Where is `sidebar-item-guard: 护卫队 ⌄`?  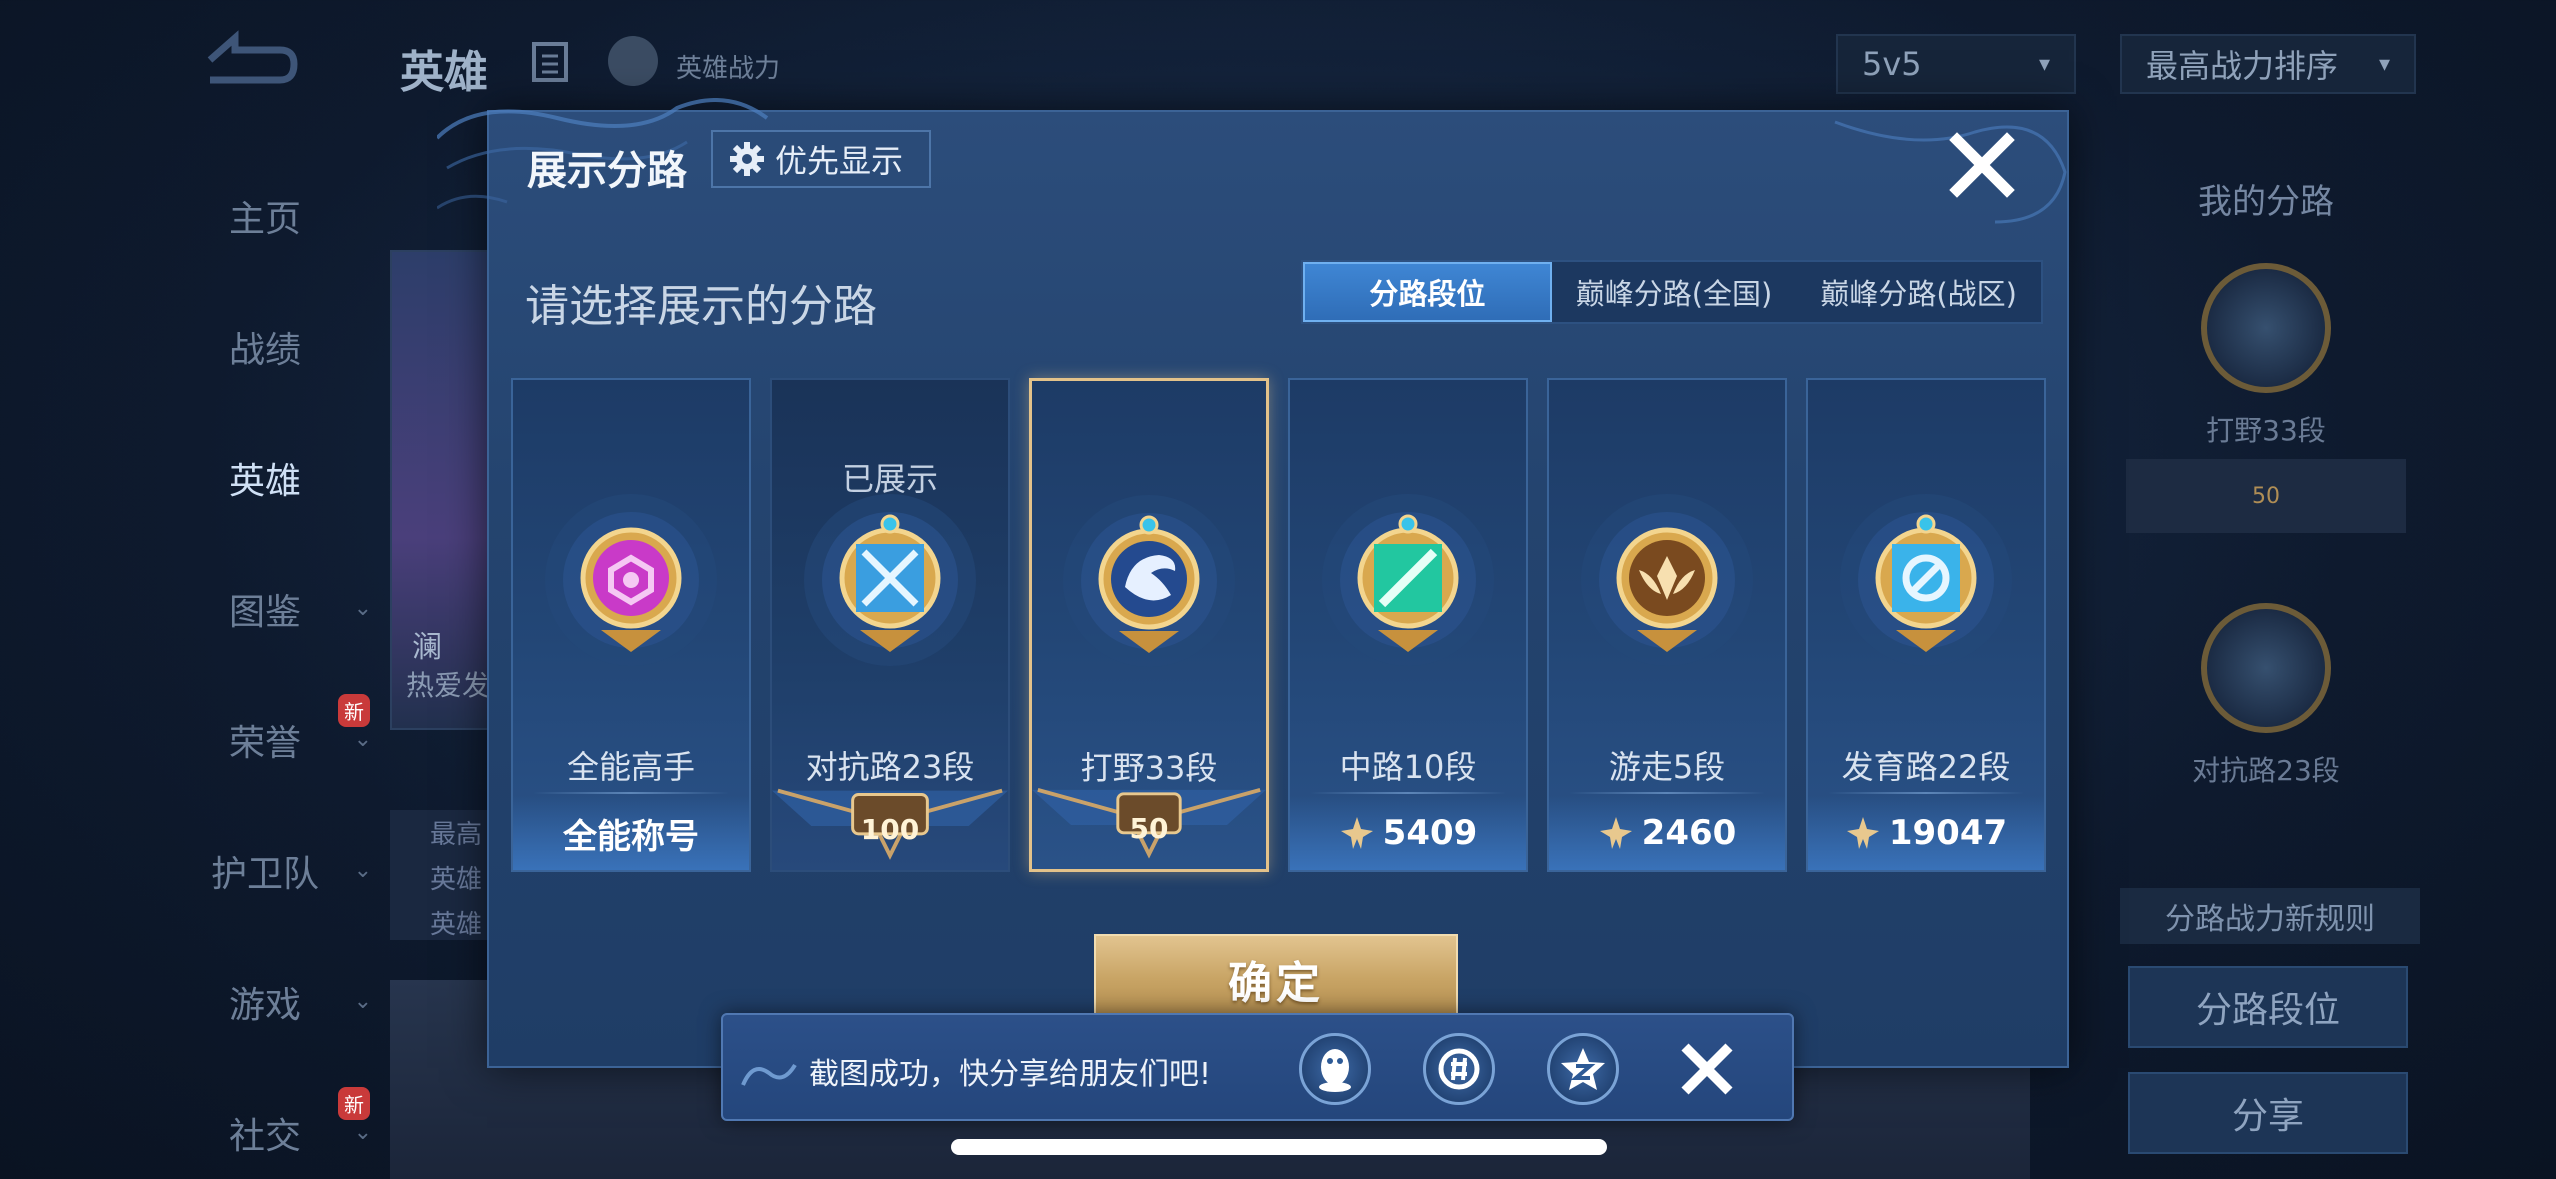
sidebar-item-guard: 护卫队 ⌄ is located at coordinates (265, 870).